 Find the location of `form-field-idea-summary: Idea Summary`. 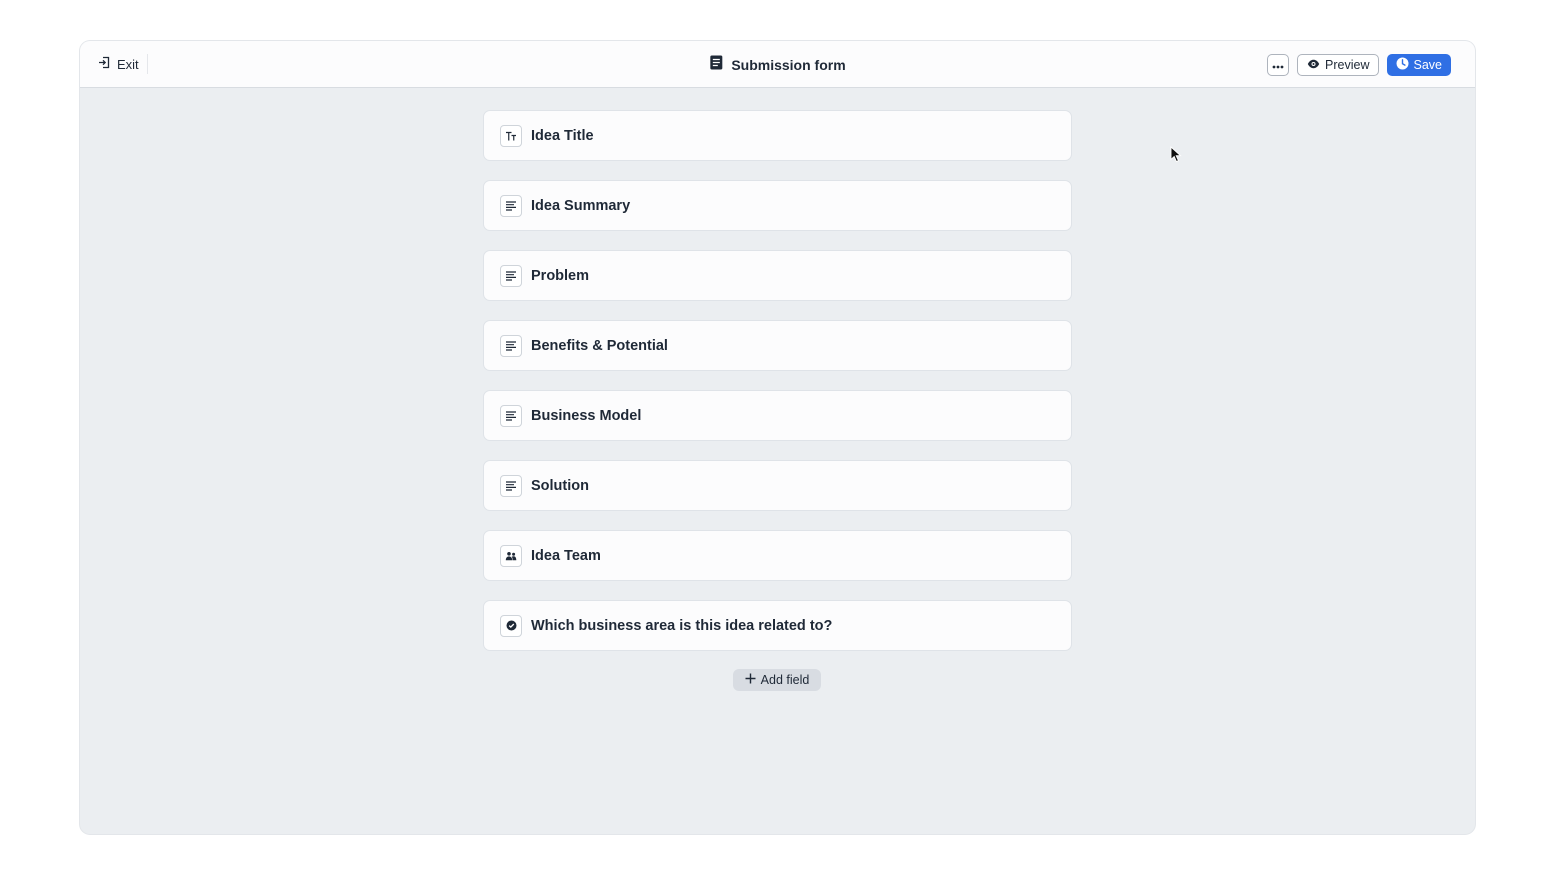

form-field-idea-summary: Idea Summary is located at coordinates (777, 205).